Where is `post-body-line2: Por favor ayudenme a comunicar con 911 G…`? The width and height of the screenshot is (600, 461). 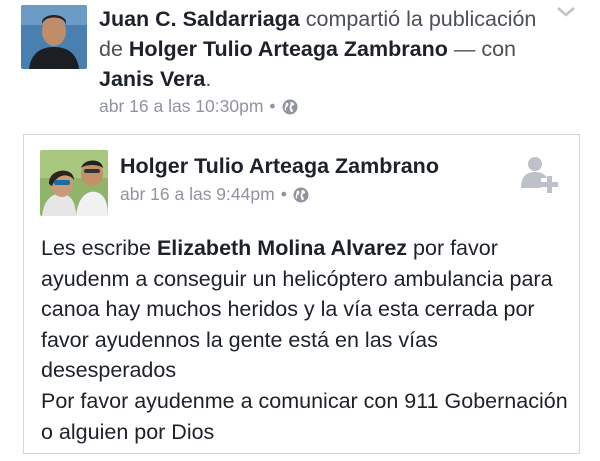
post-body-line2: Por favor ayudenme a comunicar con 911 G… is located at coordinates (304, 416).